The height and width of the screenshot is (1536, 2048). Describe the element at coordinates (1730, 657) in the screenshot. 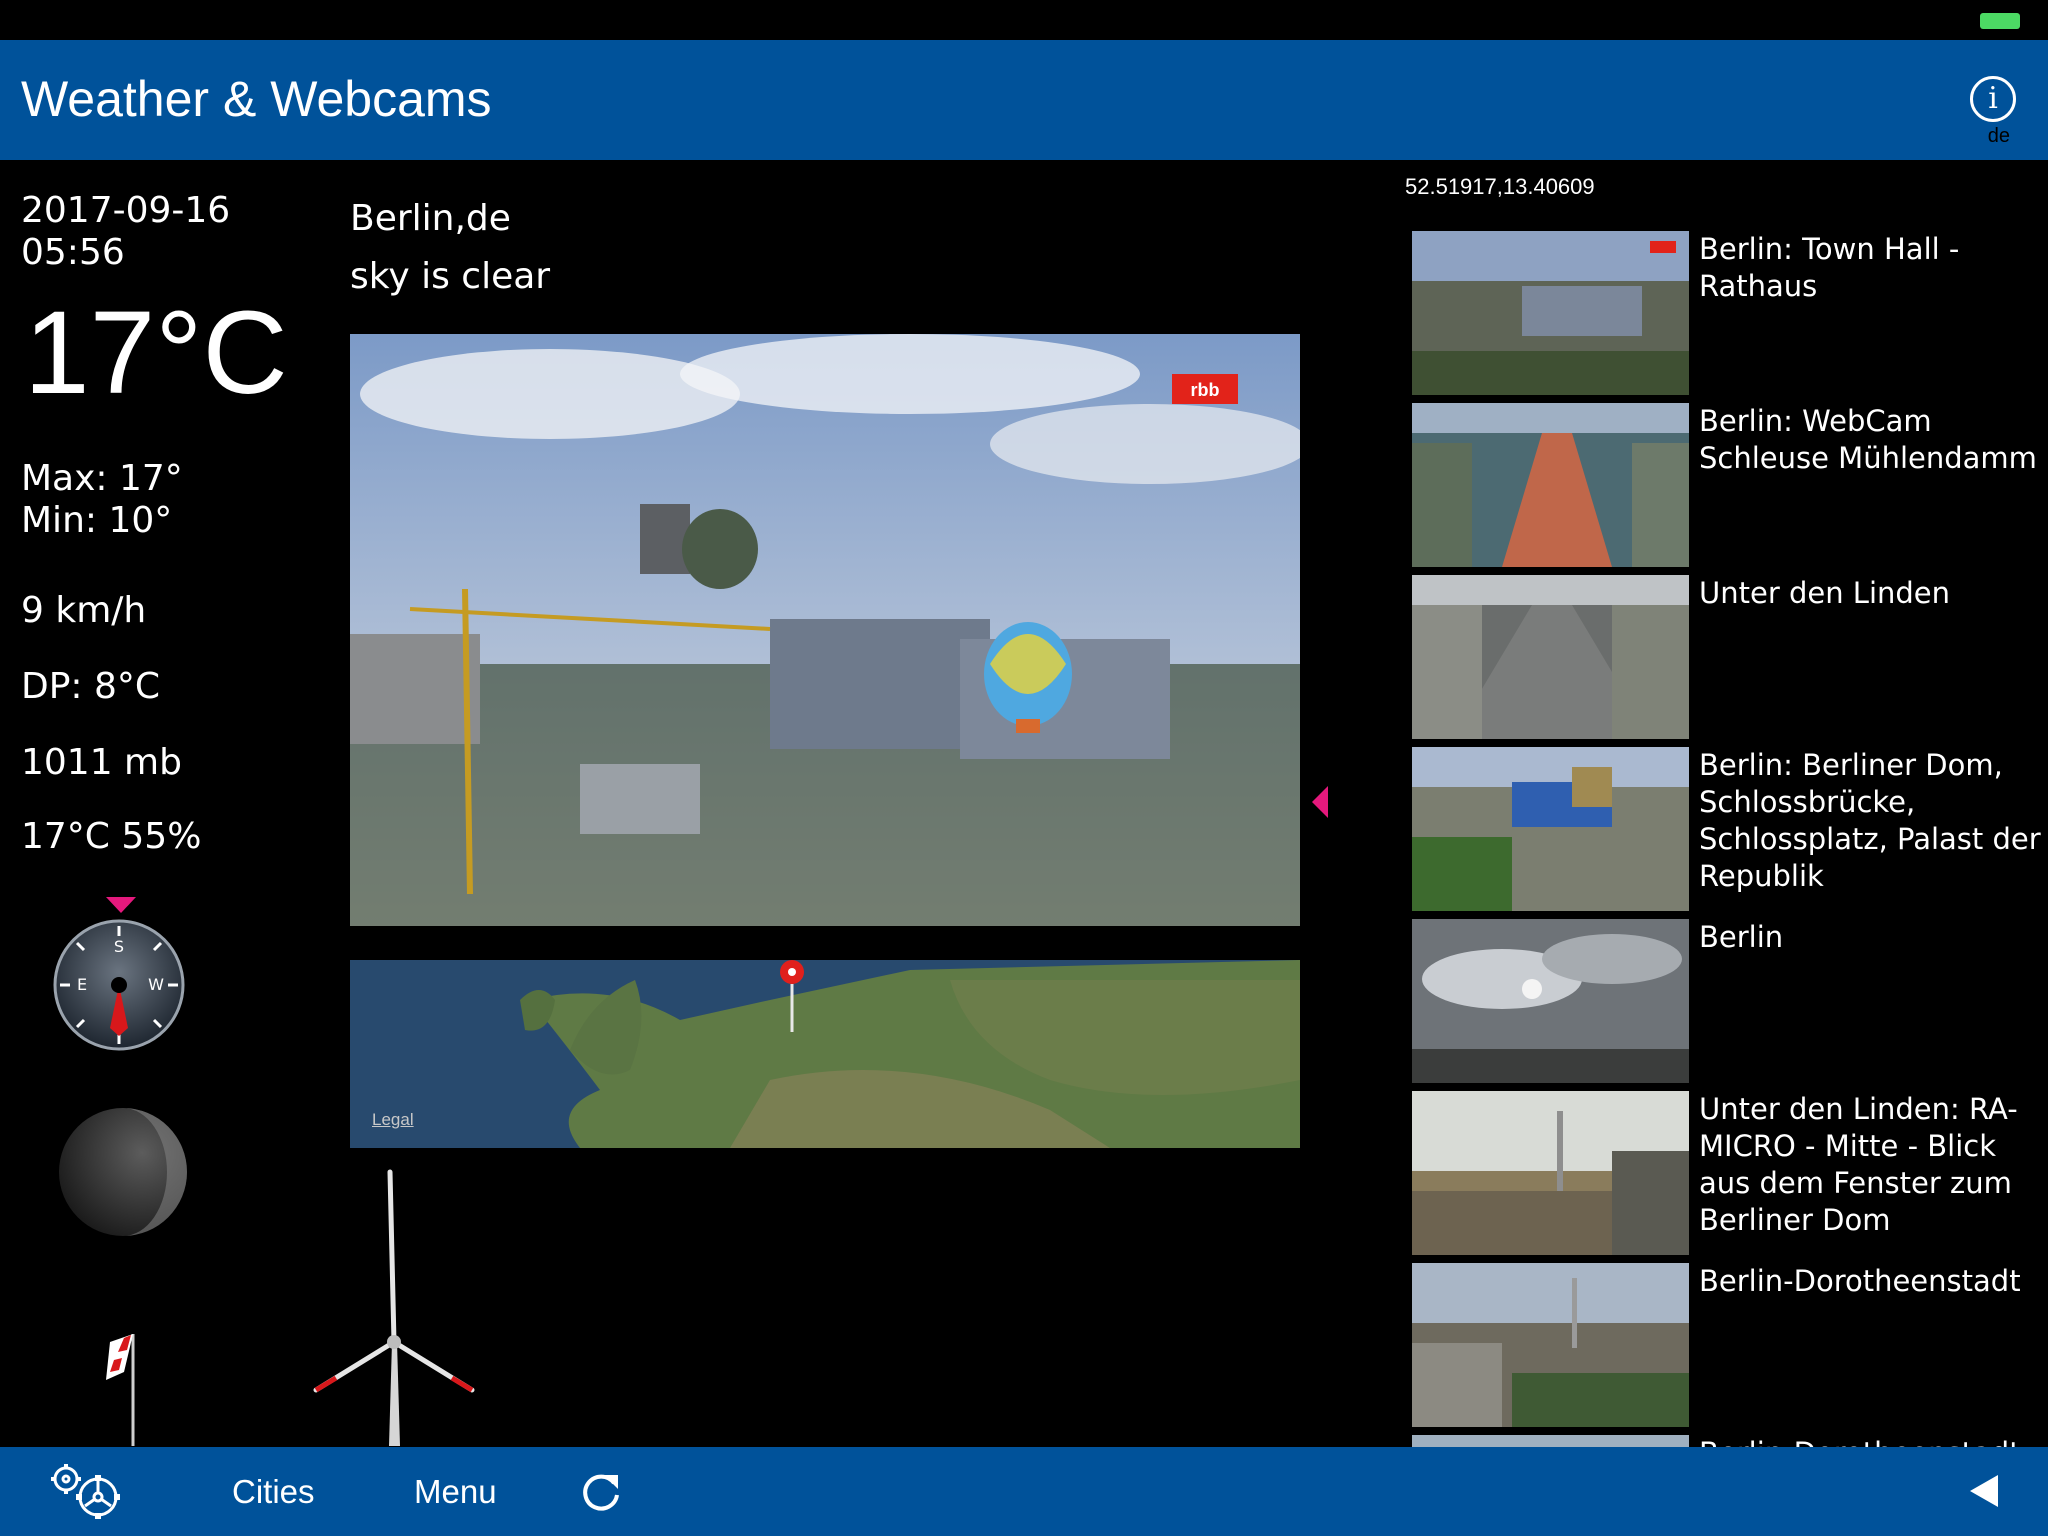

I see `webcam-list-item: Unter den Linden` at that location.